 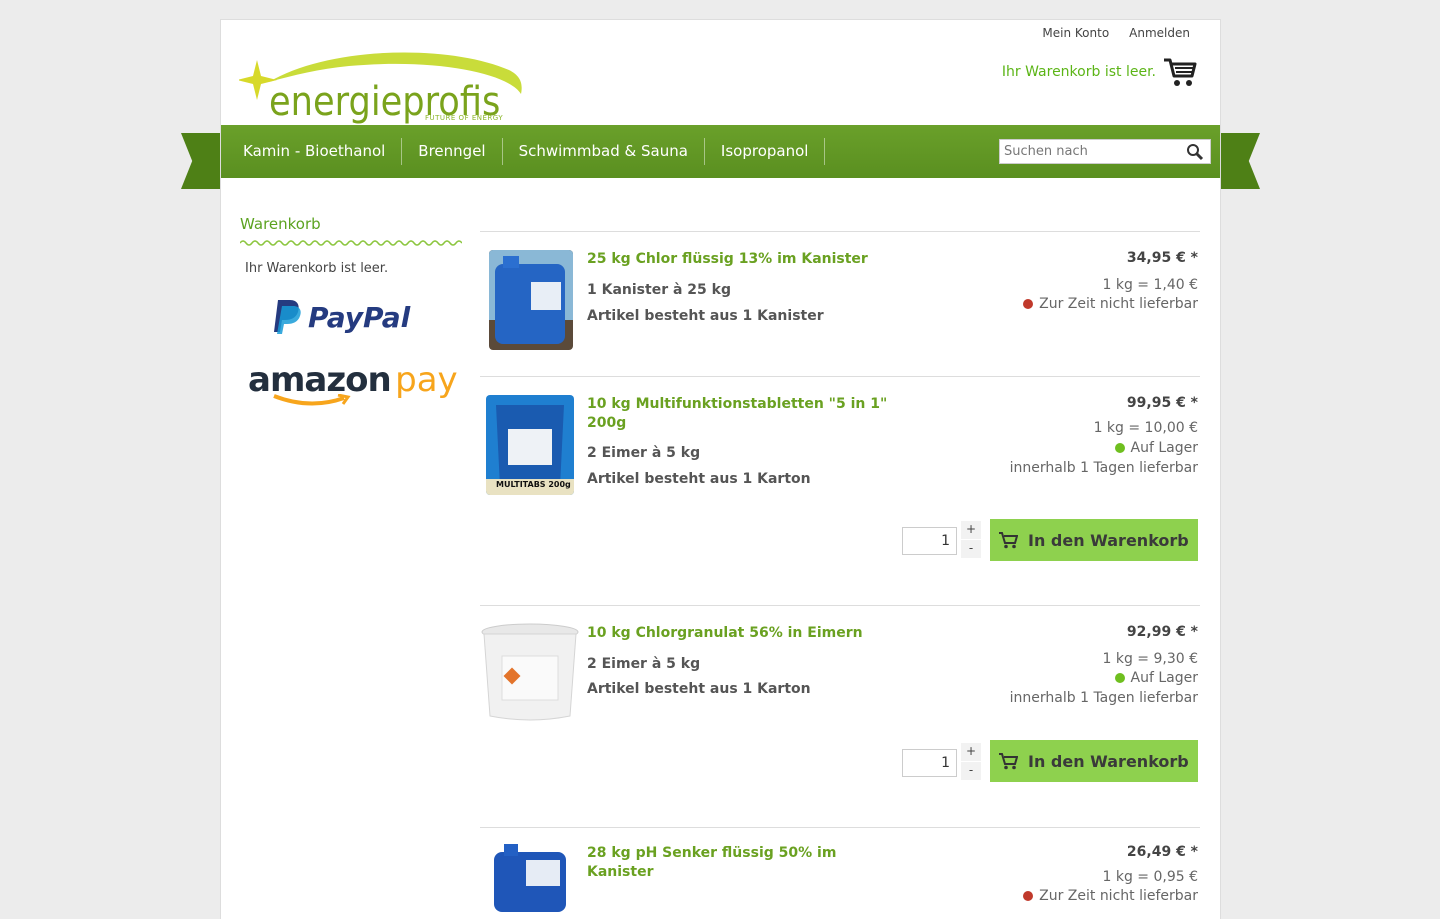 I want to click on nav-item-brenngel: Brenngel, so click(x=452, y=151).